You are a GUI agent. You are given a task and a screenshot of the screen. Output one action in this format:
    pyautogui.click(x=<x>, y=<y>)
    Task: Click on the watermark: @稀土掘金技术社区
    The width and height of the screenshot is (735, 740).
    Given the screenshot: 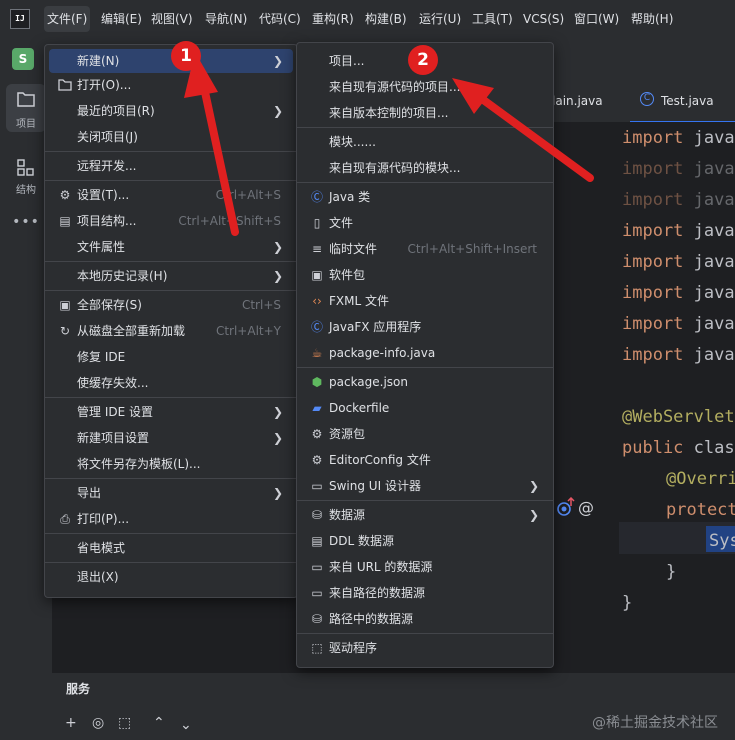 What is the action you would take?
    pyautogui.click(x=655, y=723)
    